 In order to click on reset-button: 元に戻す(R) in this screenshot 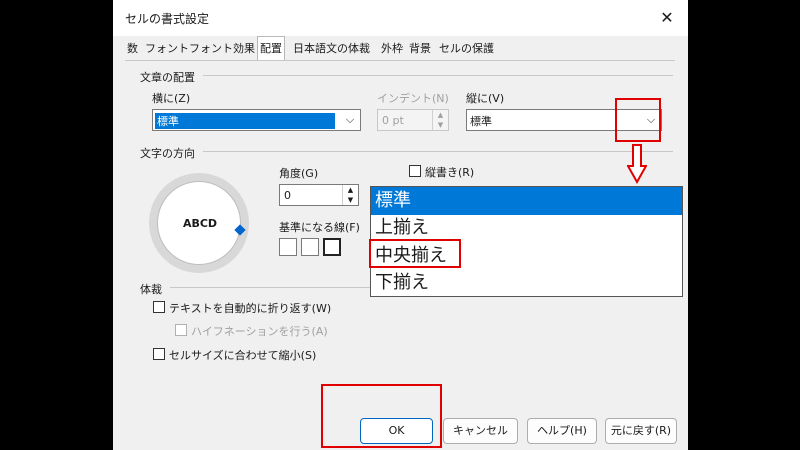, I will do `click(641, 431)`.